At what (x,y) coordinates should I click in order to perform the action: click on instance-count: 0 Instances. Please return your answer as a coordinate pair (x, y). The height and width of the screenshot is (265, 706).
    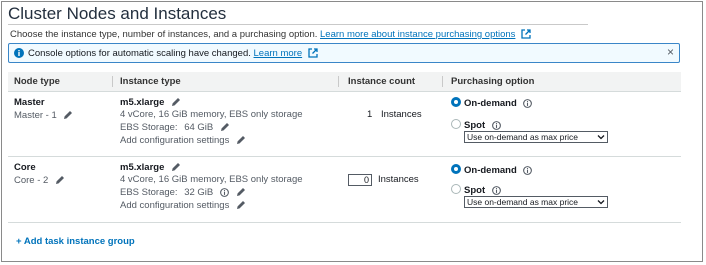
    Looking at the image, I should click on (383, 180).